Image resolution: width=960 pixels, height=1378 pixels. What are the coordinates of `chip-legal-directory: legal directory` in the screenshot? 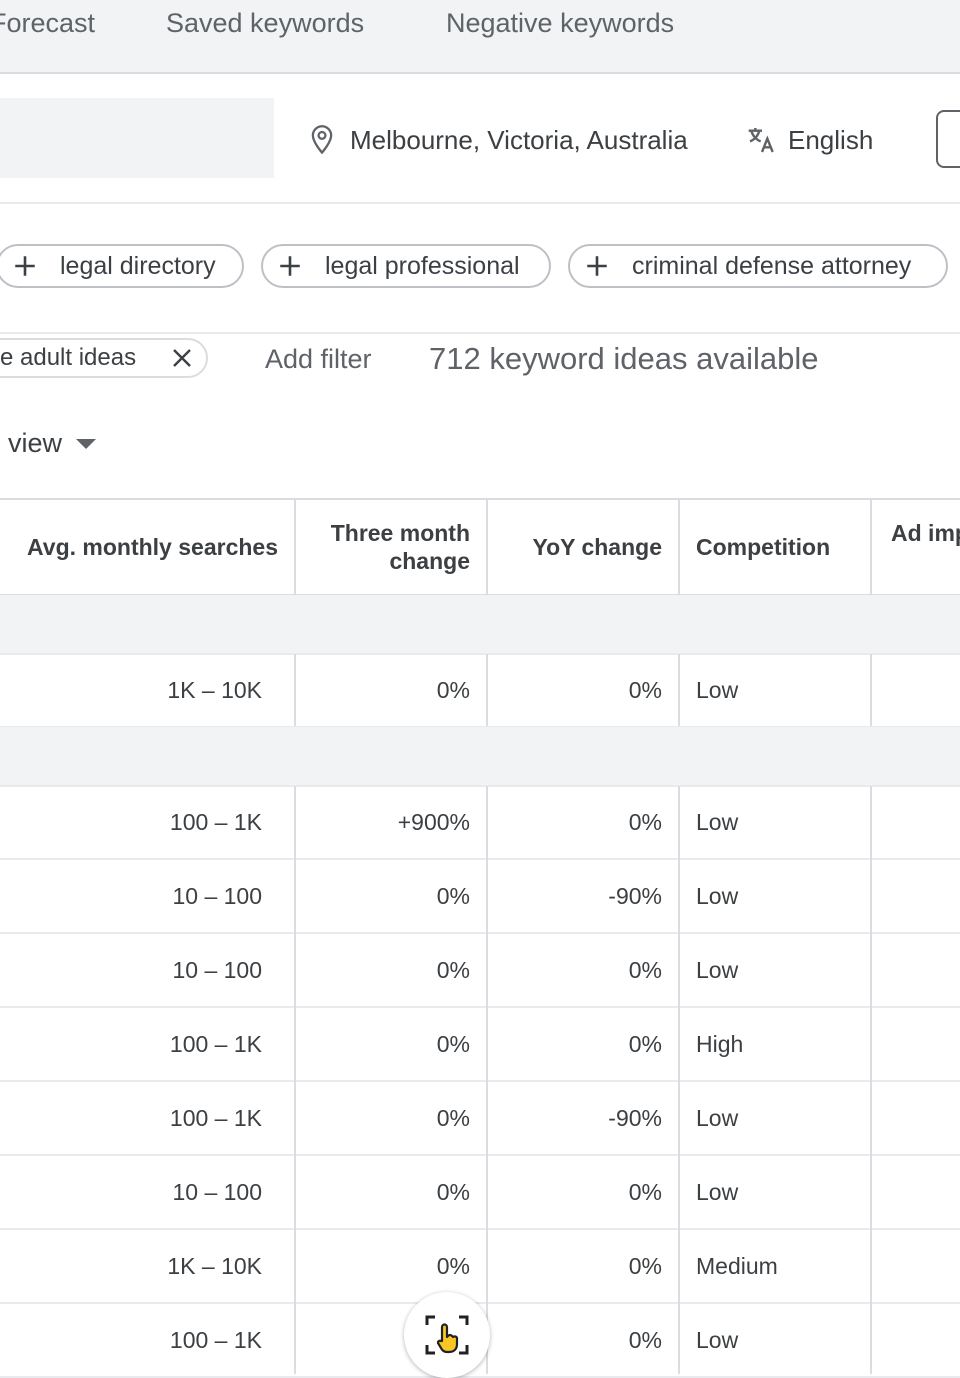 It's located at (122, 266).